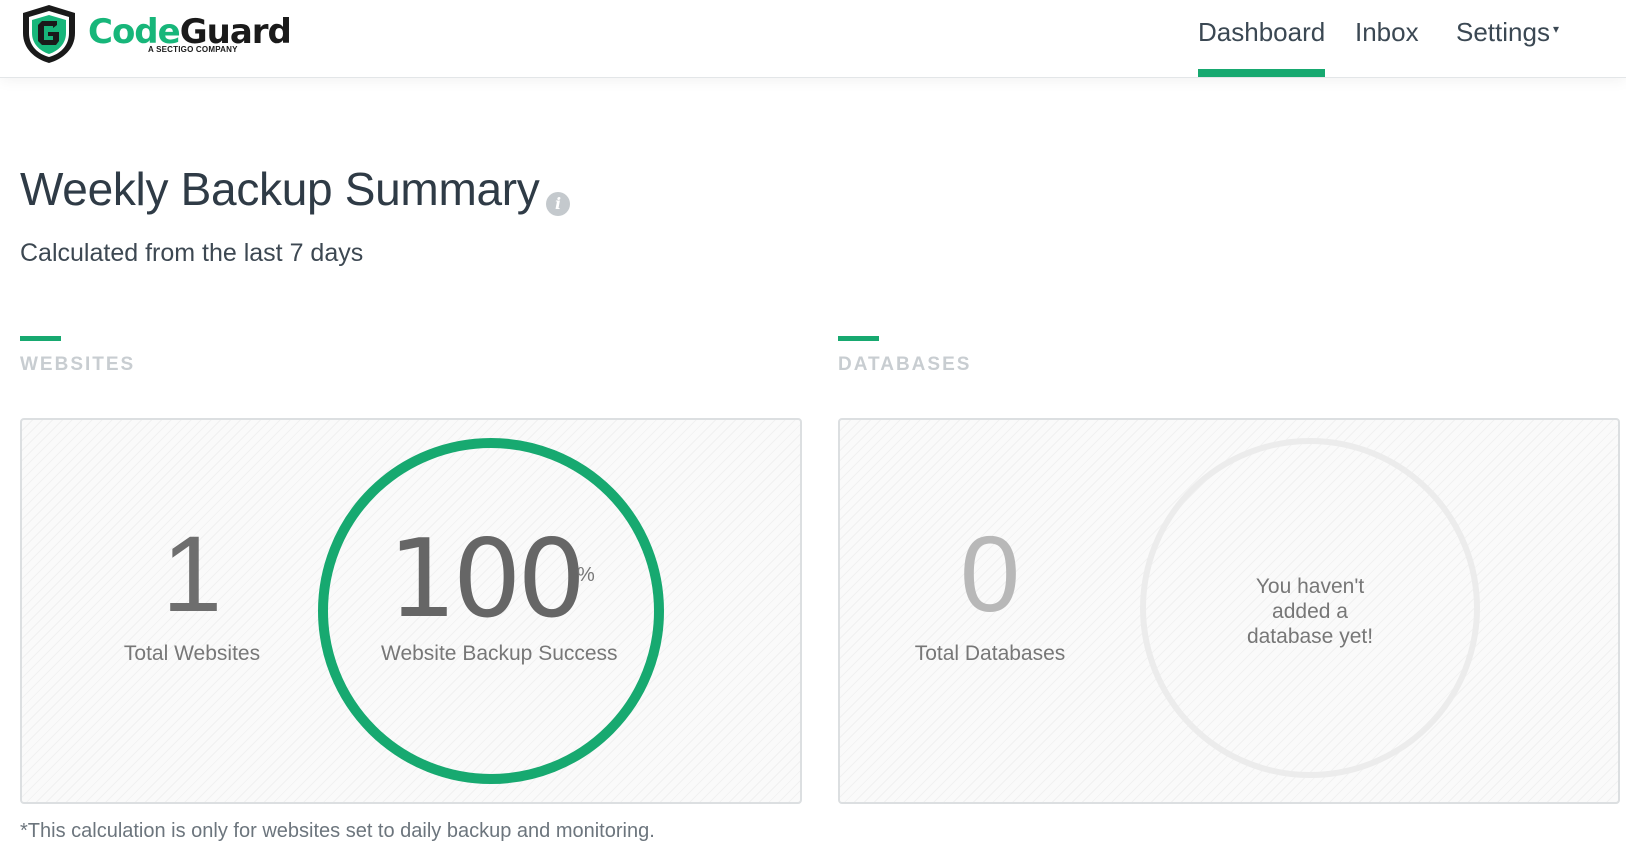  Describe the element at coordinates (990, 573) in the screenshot. I see `total-databases-value: 0` at that location.